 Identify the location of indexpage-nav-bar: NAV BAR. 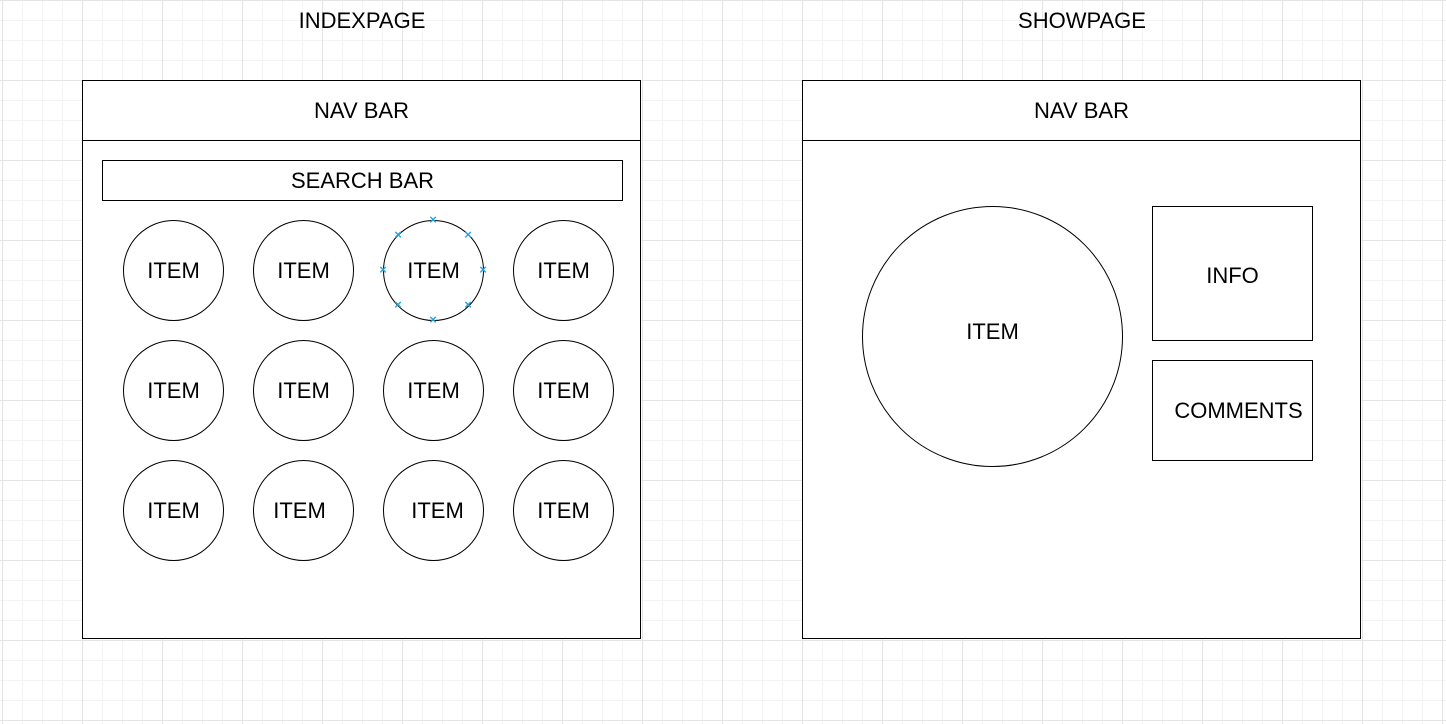
(361, 111).